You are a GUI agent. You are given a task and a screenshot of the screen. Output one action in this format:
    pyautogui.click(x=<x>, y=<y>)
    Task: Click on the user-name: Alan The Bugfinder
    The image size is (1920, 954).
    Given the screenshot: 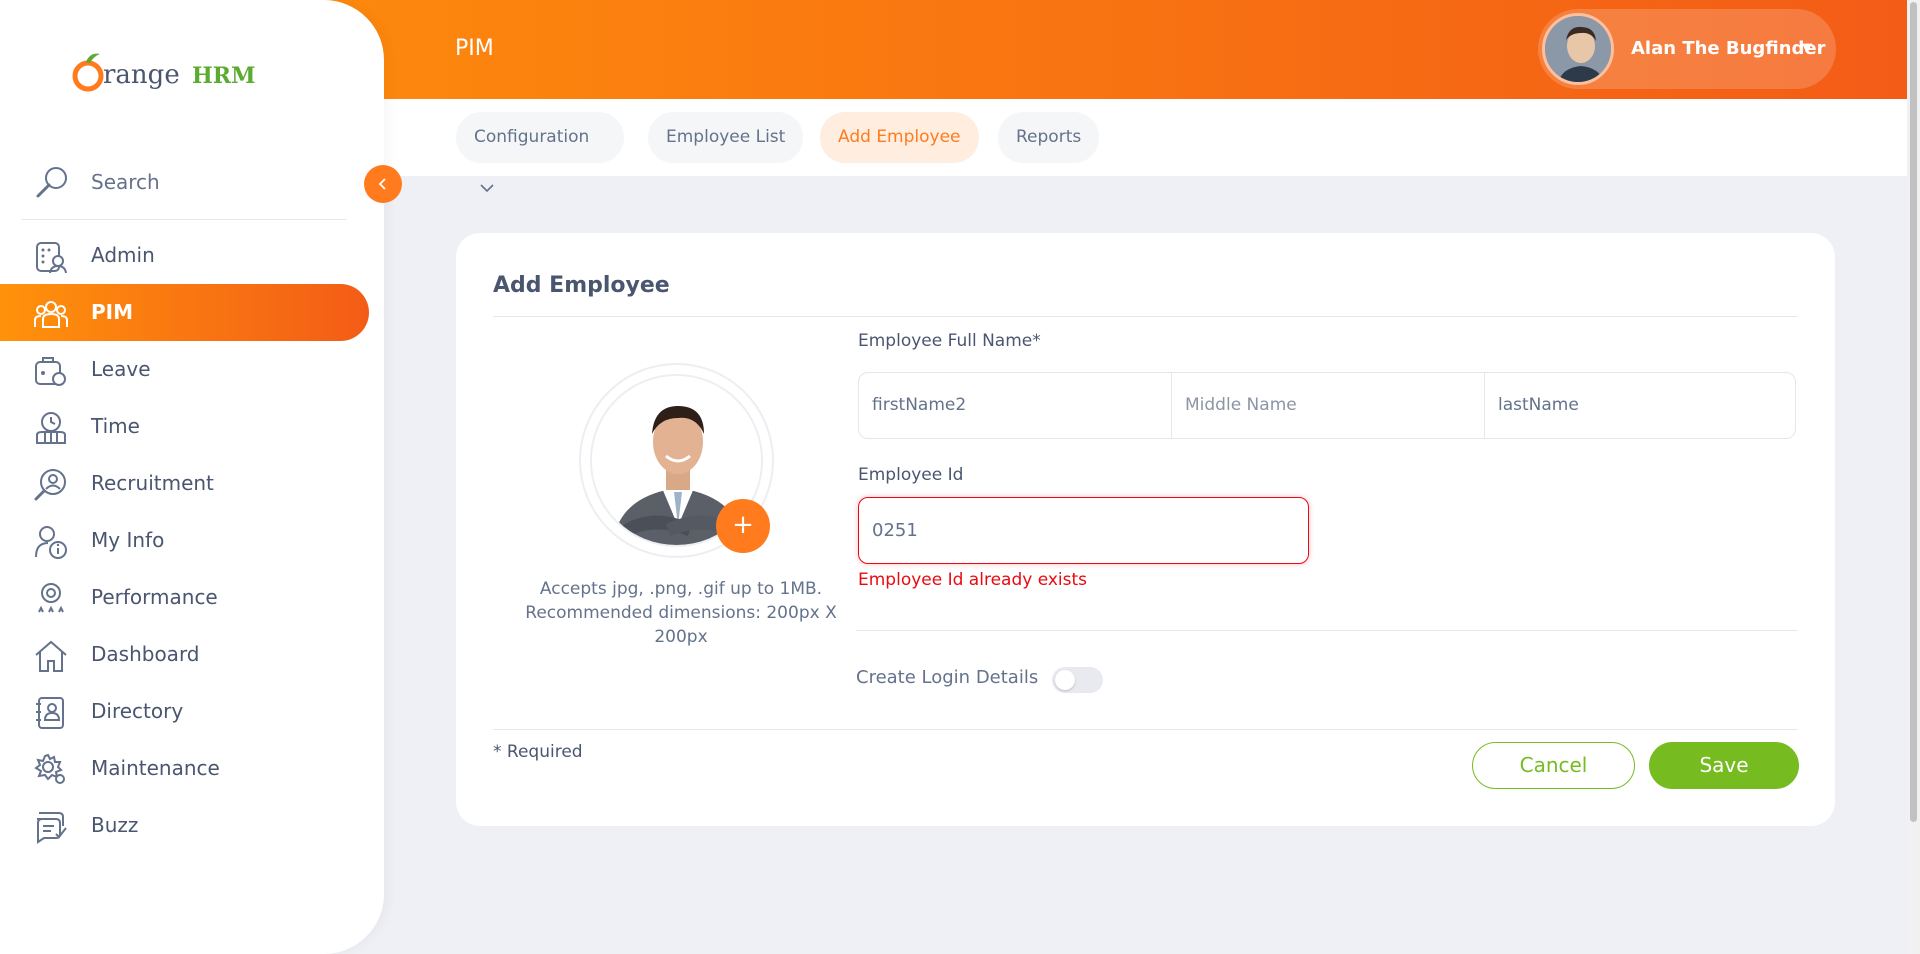 What is the action you would take?
    pyautogui.click(x=1728, y=48)
    